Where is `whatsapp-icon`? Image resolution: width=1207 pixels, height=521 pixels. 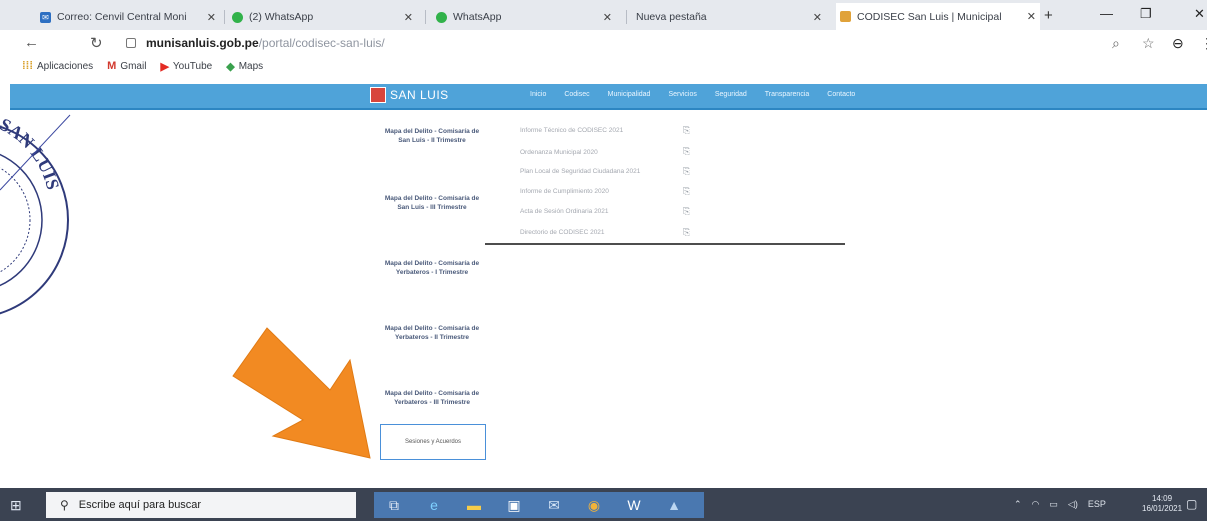
whatsapp-icon is located at coordinates (441, 17).